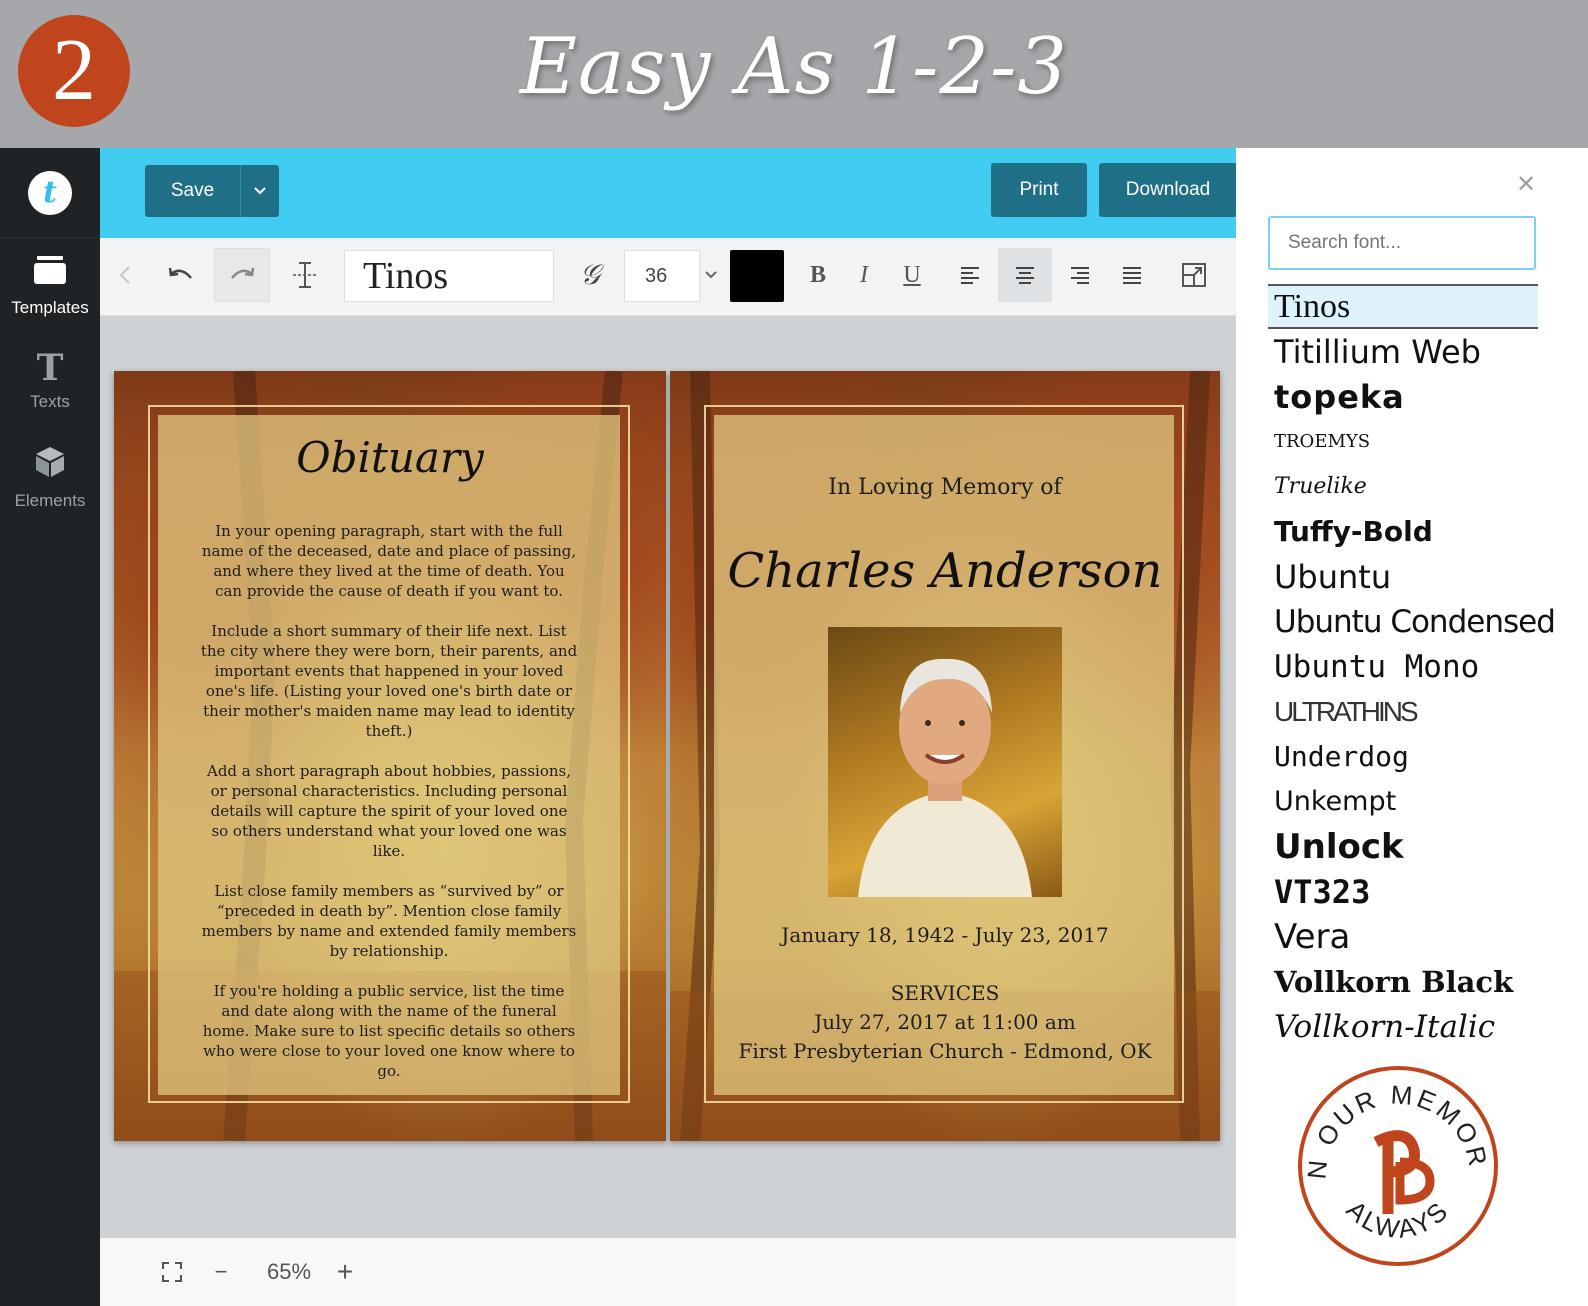  I want to click on font-family-select: Tinos, so click(449, 276).